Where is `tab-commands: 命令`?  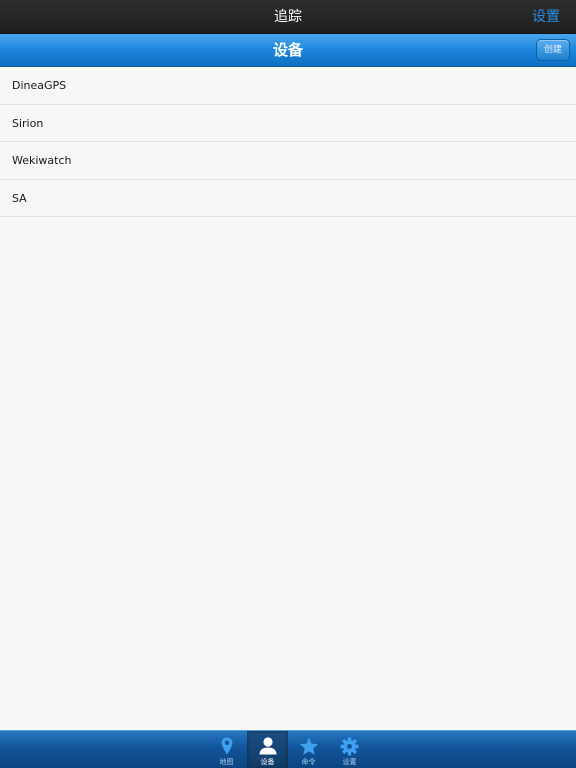
tab-commands: 命令 is located at coordinates (308, 749).